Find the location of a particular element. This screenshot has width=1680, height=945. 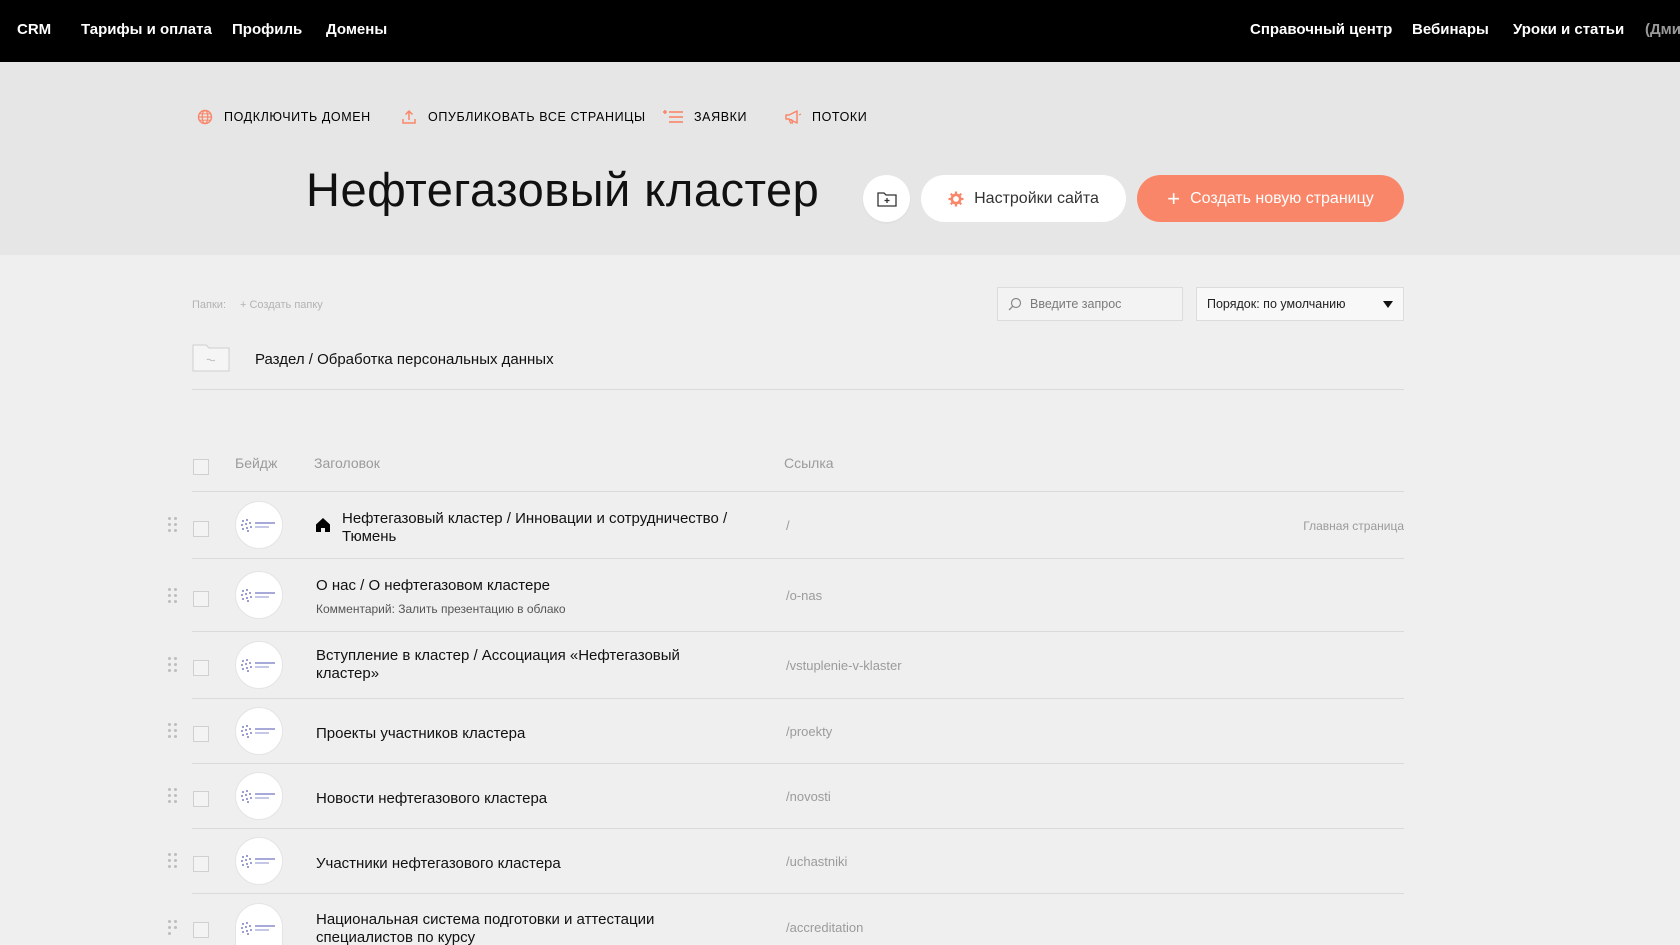

megaphone-icon is located at coordinates (793, 117).